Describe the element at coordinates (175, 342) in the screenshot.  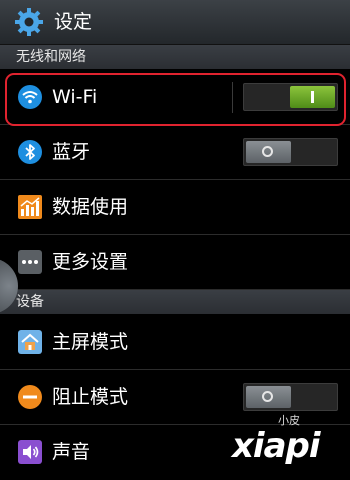
I see `settings-row-home-mode: 主屏模式` at that location.